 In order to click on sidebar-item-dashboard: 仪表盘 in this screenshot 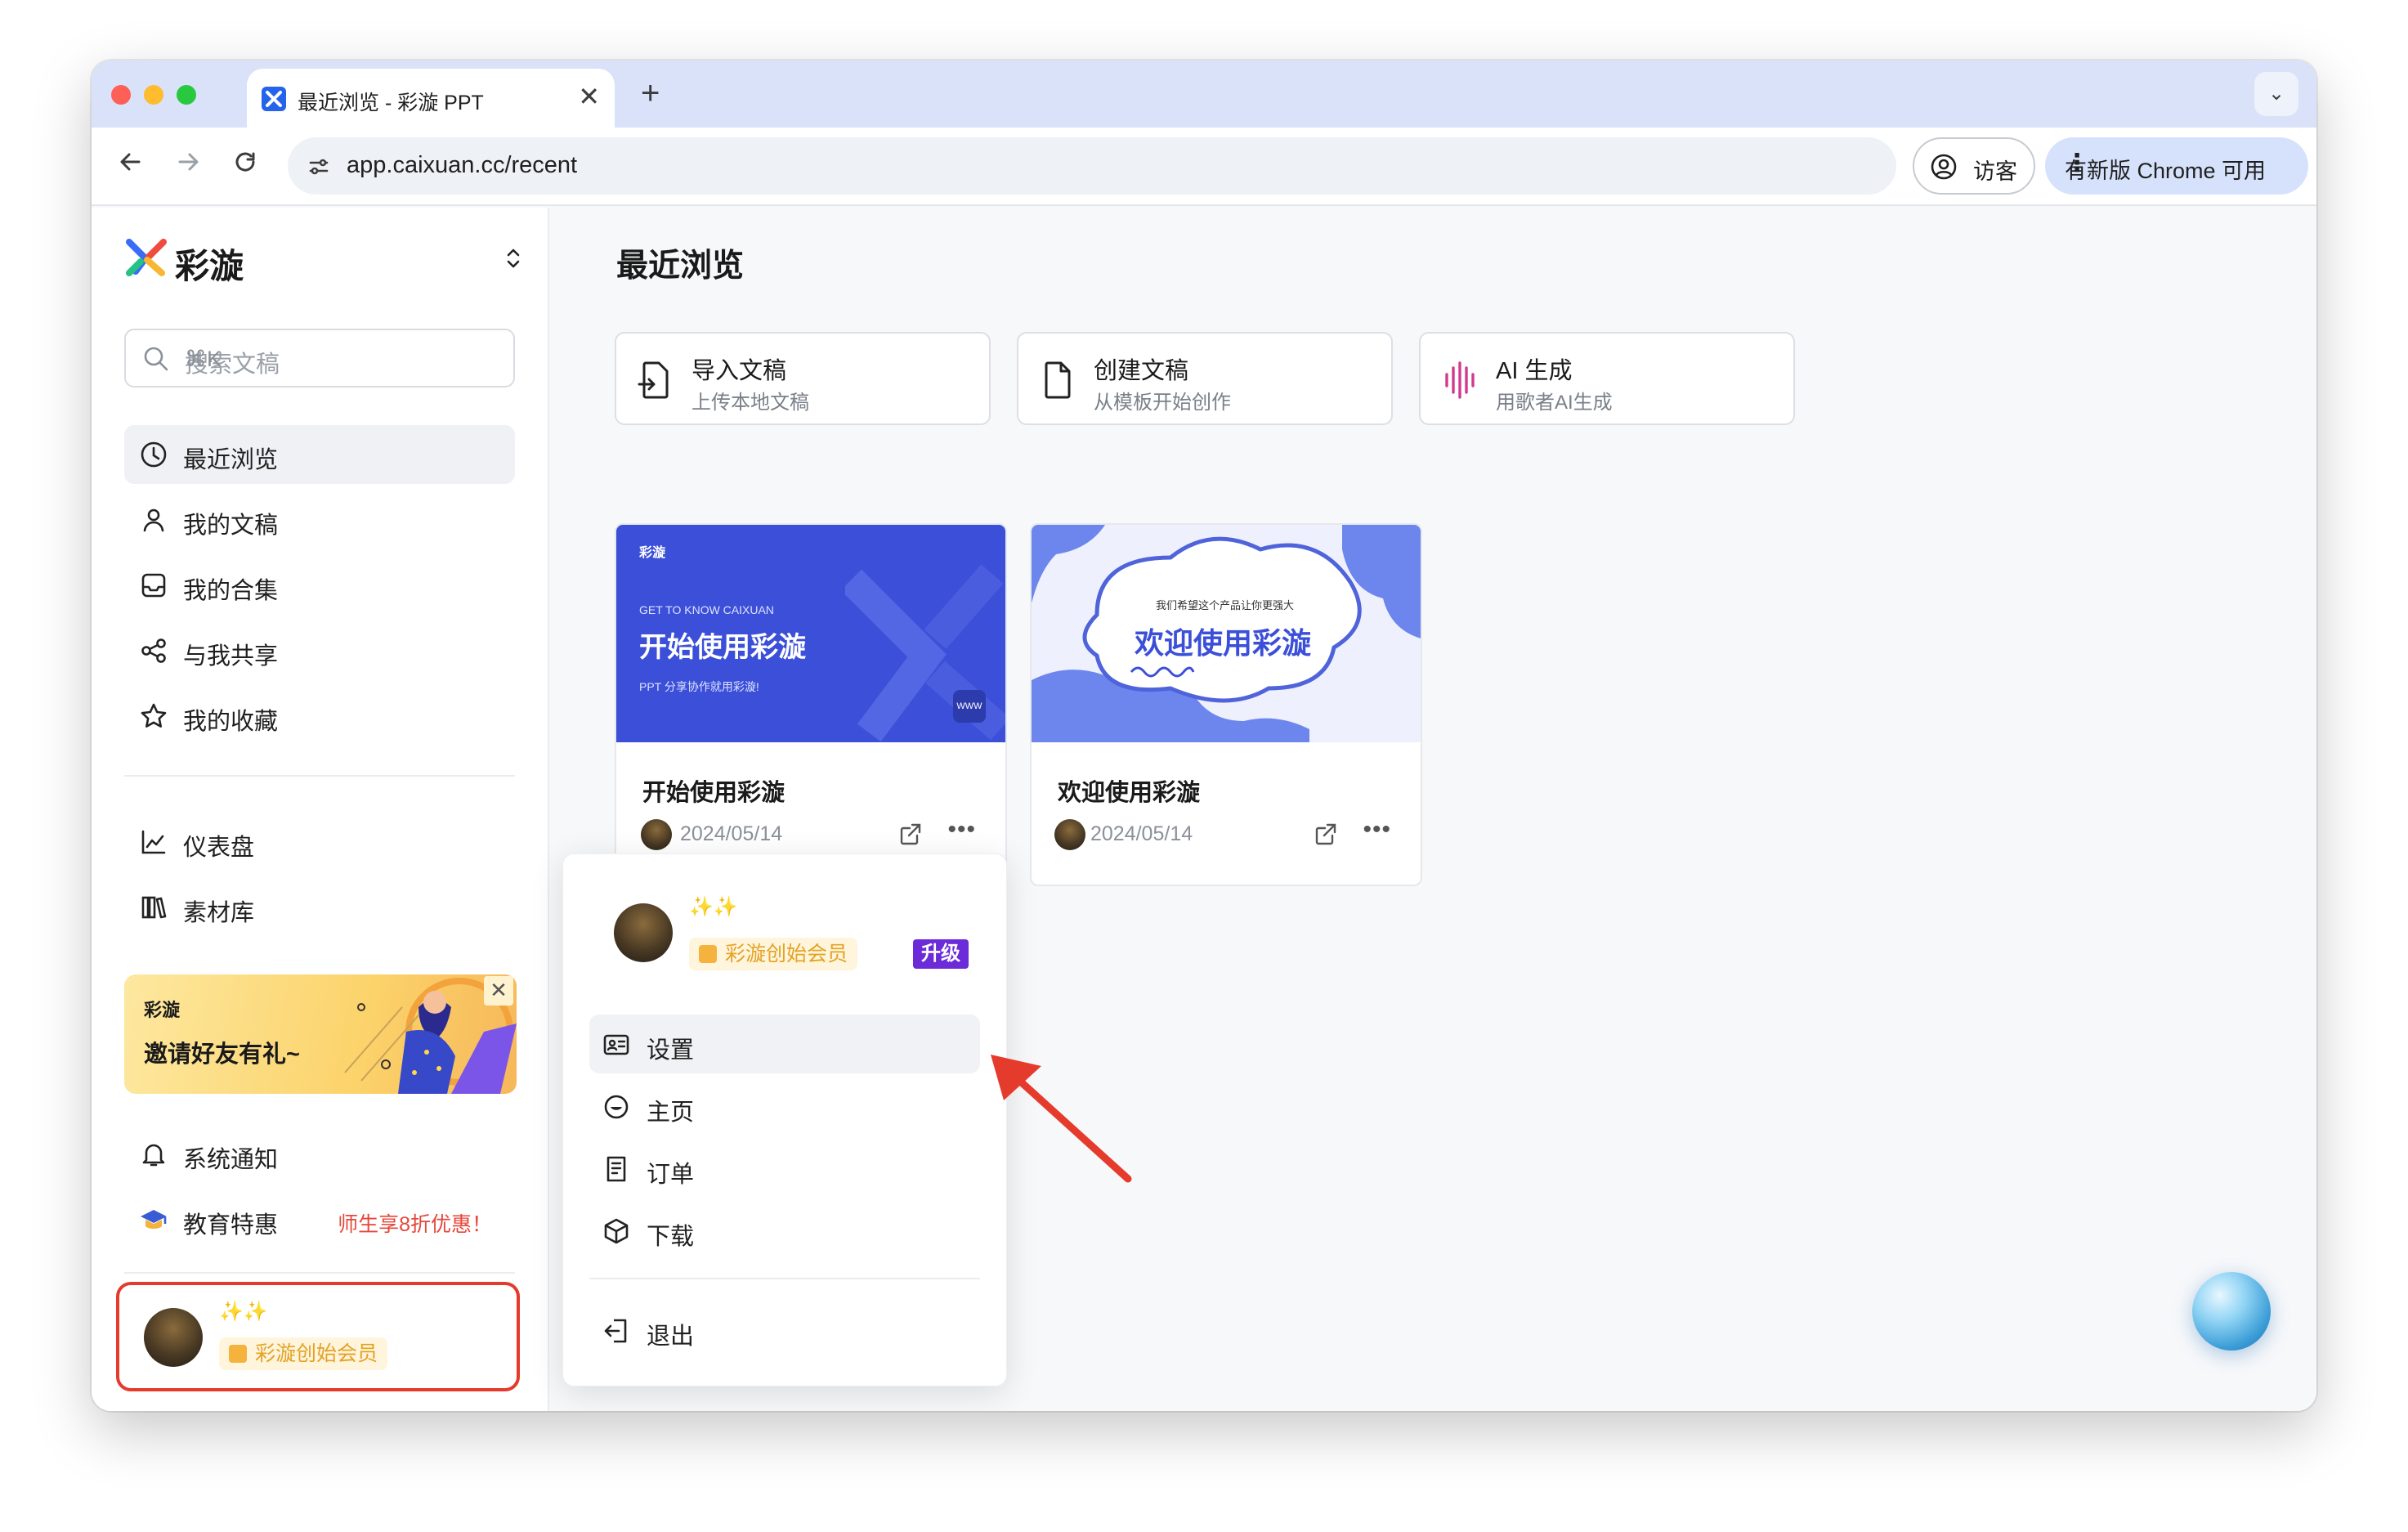, I will do `click(319, 842)`.